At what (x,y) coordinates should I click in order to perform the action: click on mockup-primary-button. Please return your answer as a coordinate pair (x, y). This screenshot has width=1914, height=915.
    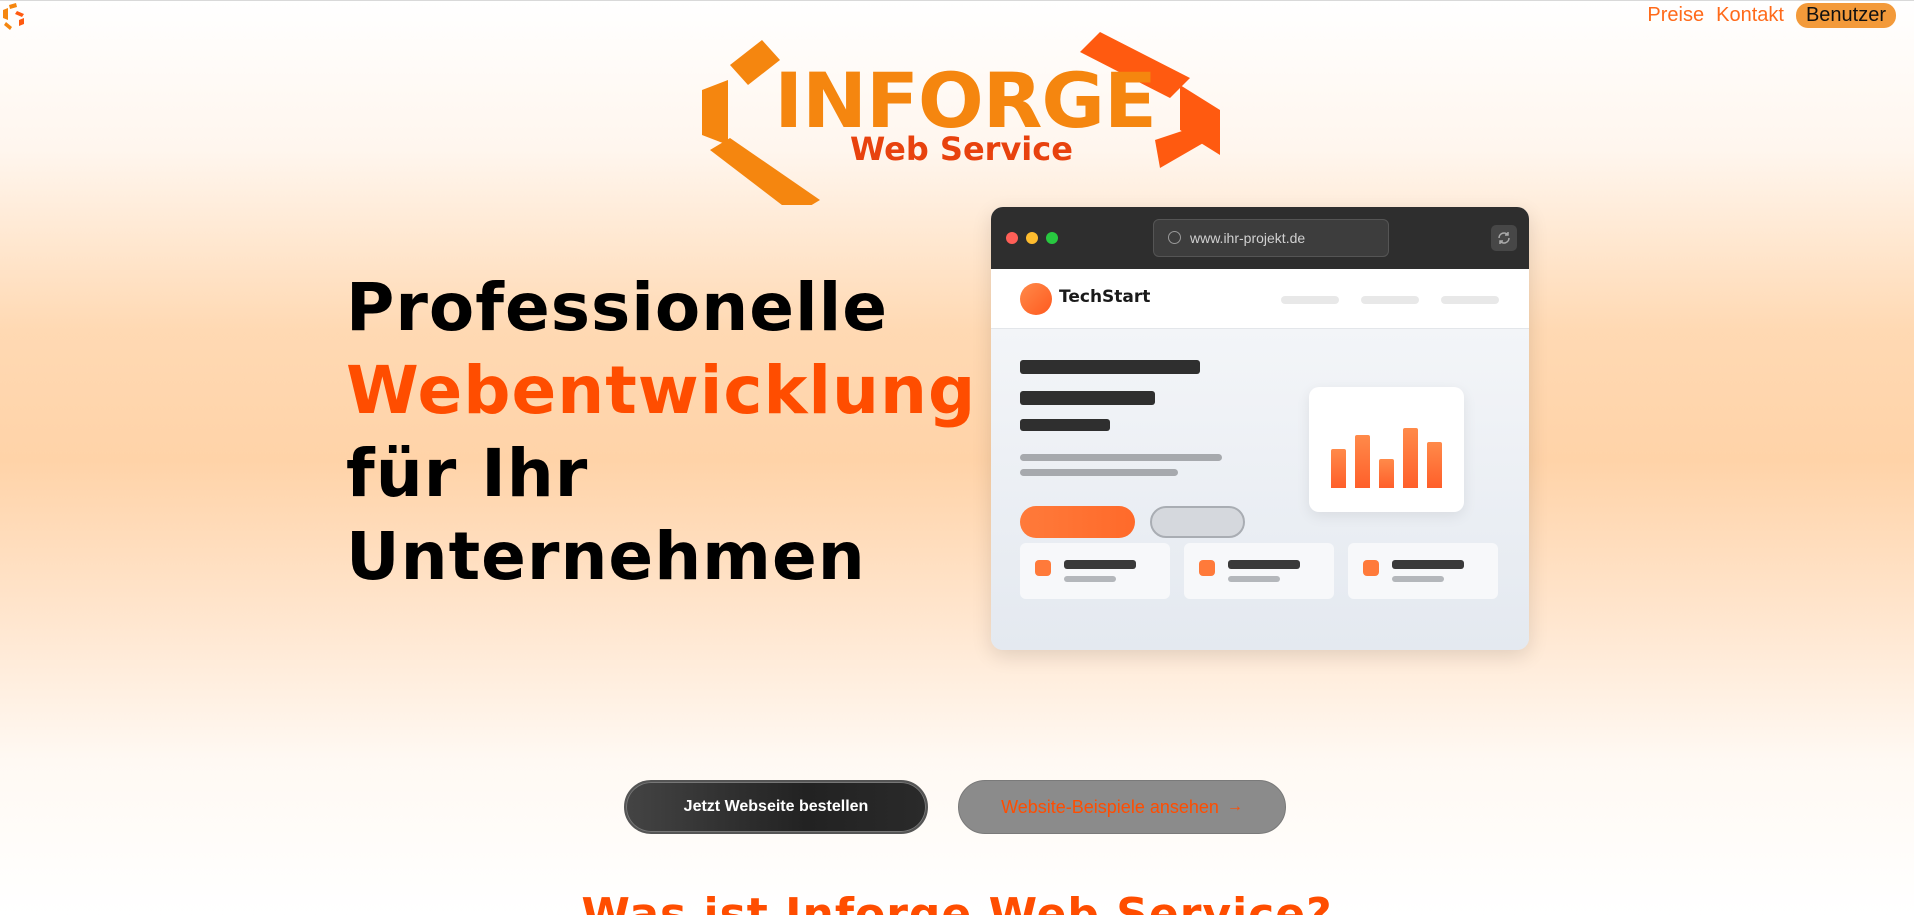
    Looking at the image, I should click on (1077, 522).